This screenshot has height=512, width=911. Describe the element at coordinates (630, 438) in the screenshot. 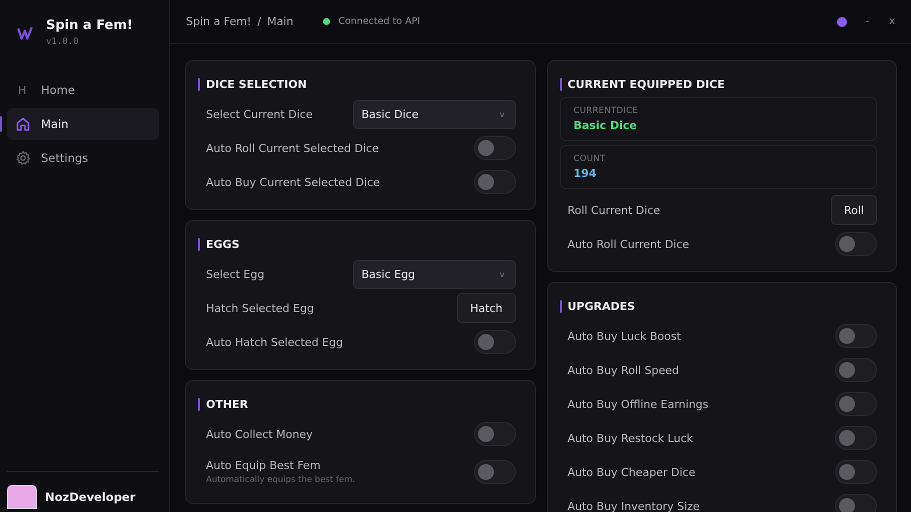

I see `setting-label: Auto Buy Restock Luck` at that location.